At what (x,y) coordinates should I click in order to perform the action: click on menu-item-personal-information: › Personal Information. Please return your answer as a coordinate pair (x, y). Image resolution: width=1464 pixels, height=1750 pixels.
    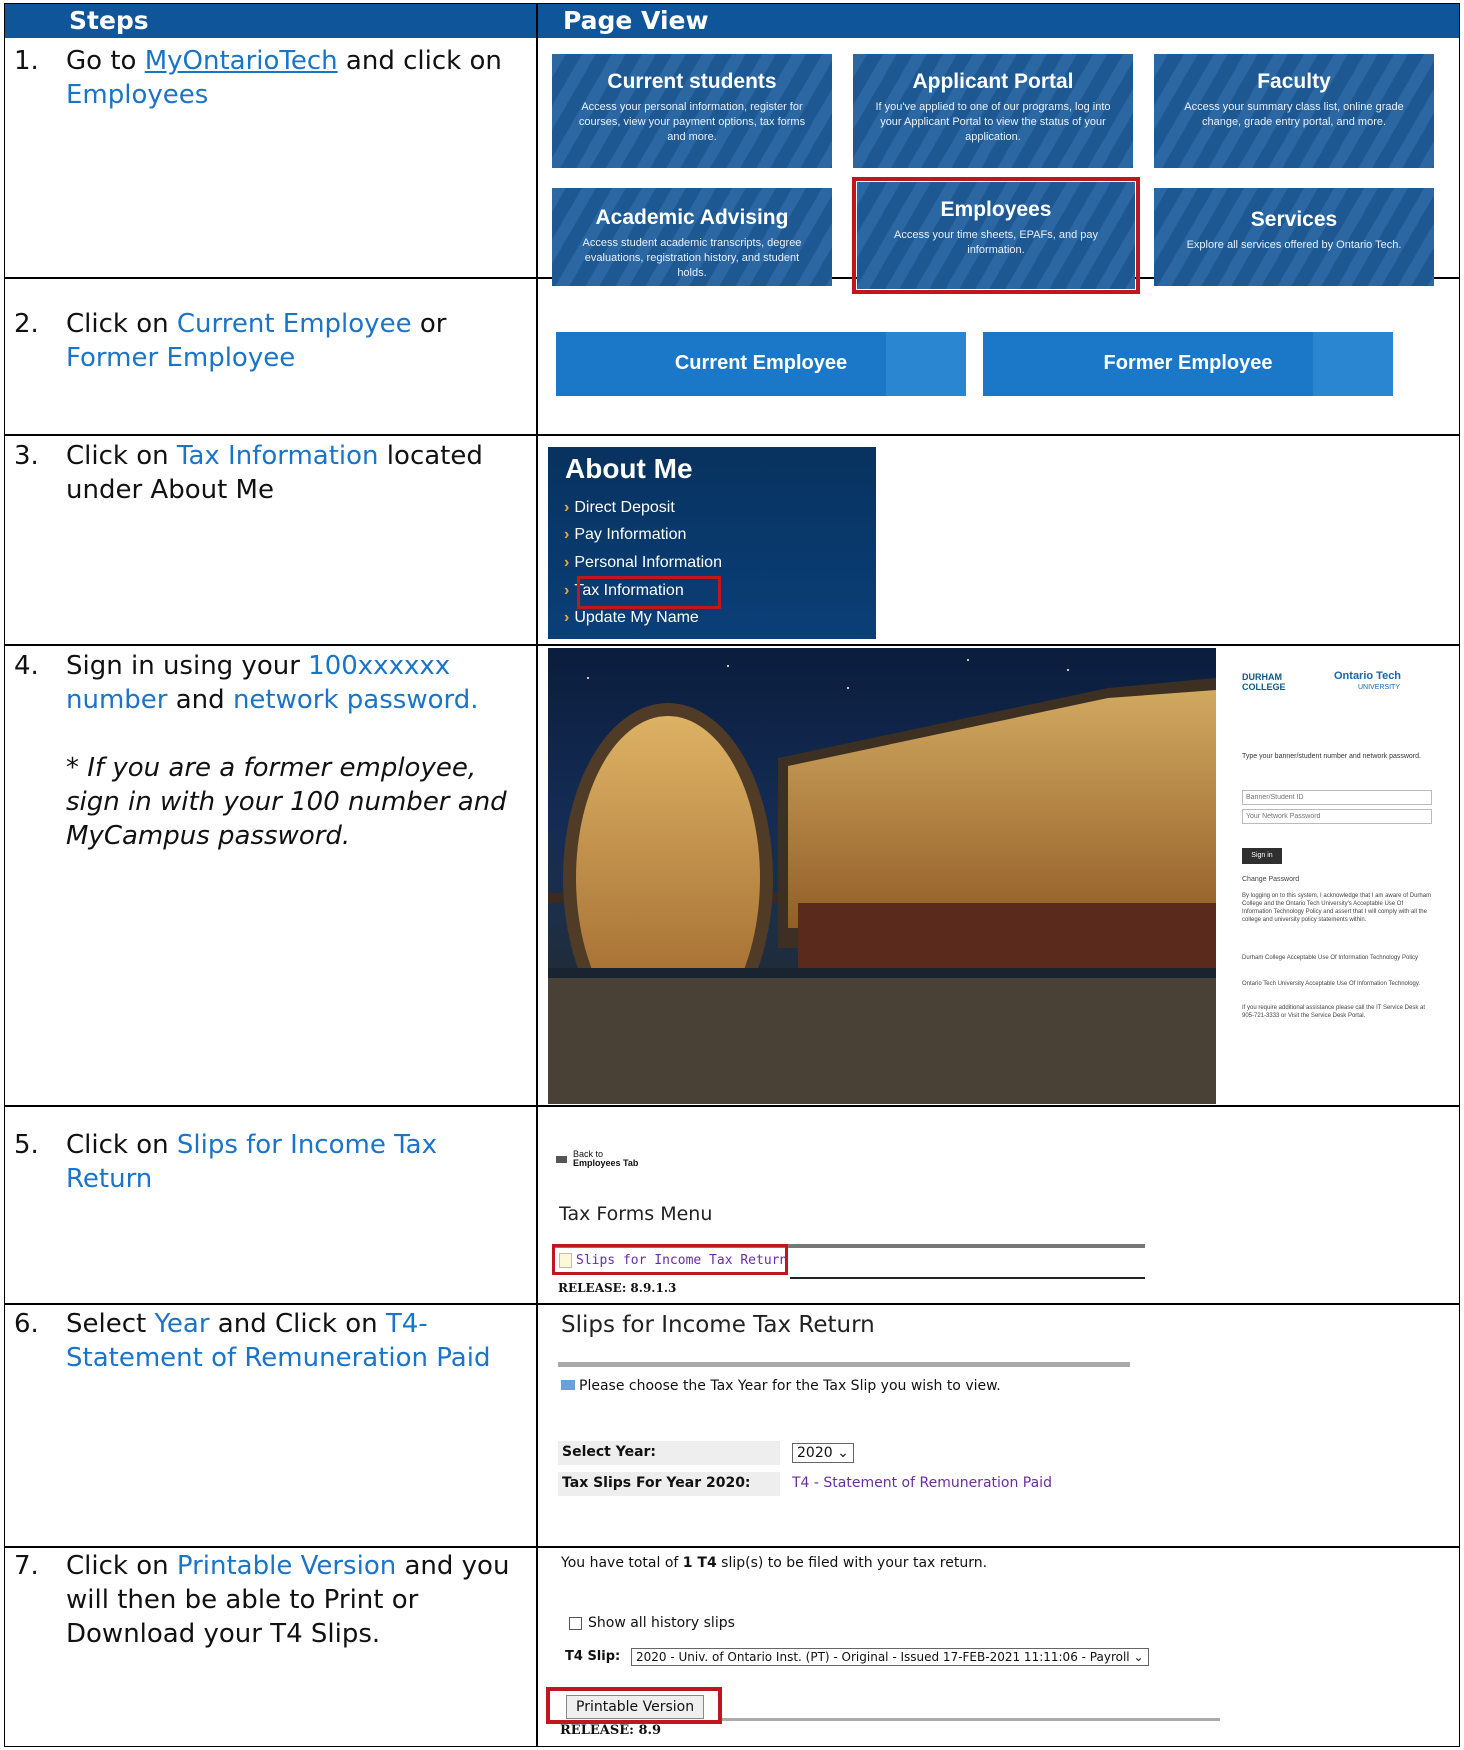
    Looking at the image, I should click on (643, 563).